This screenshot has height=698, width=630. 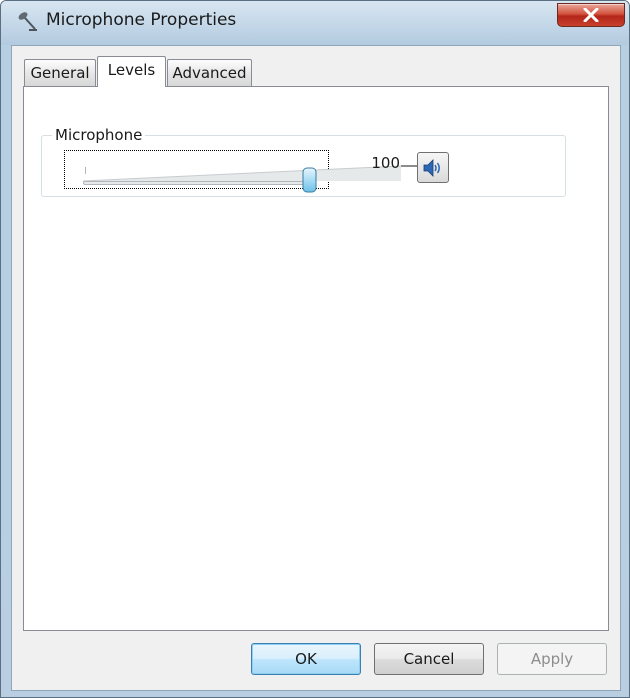 I want to click on close-icon, so click(x=591, y=15).